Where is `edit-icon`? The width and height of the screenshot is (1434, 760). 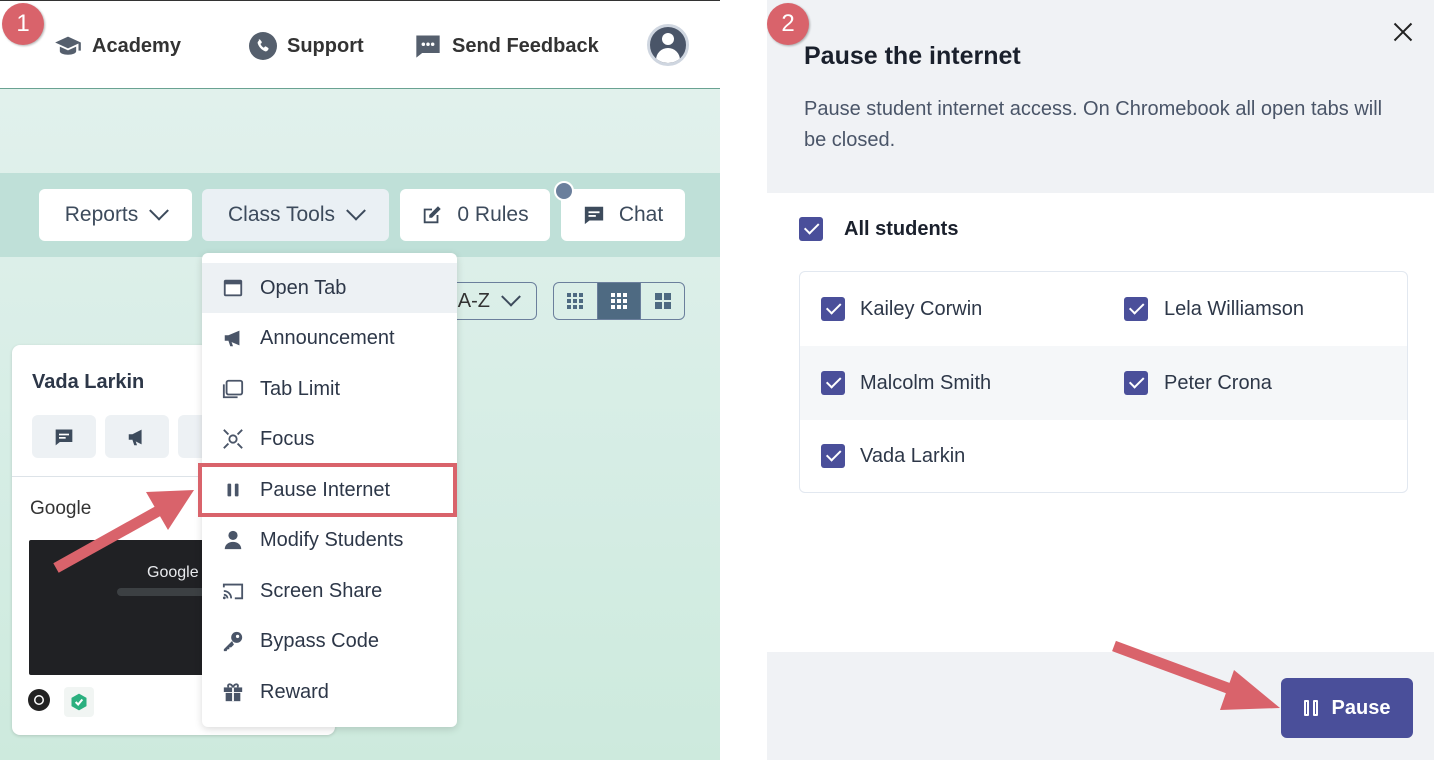 edit-icon is located at coordinates (433, 215).